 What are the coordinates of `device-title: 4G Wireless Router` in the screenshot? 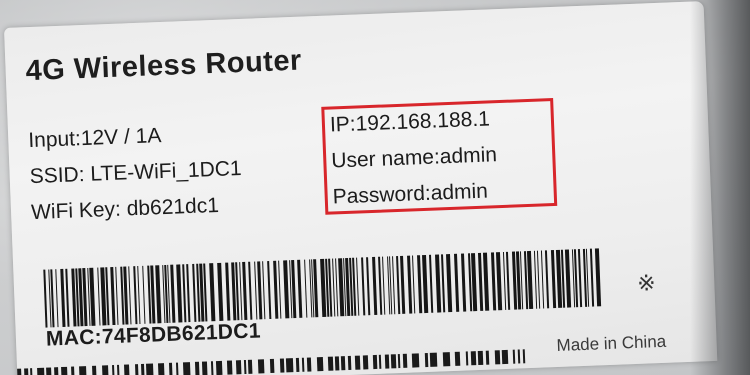 It's located at (164, 66).